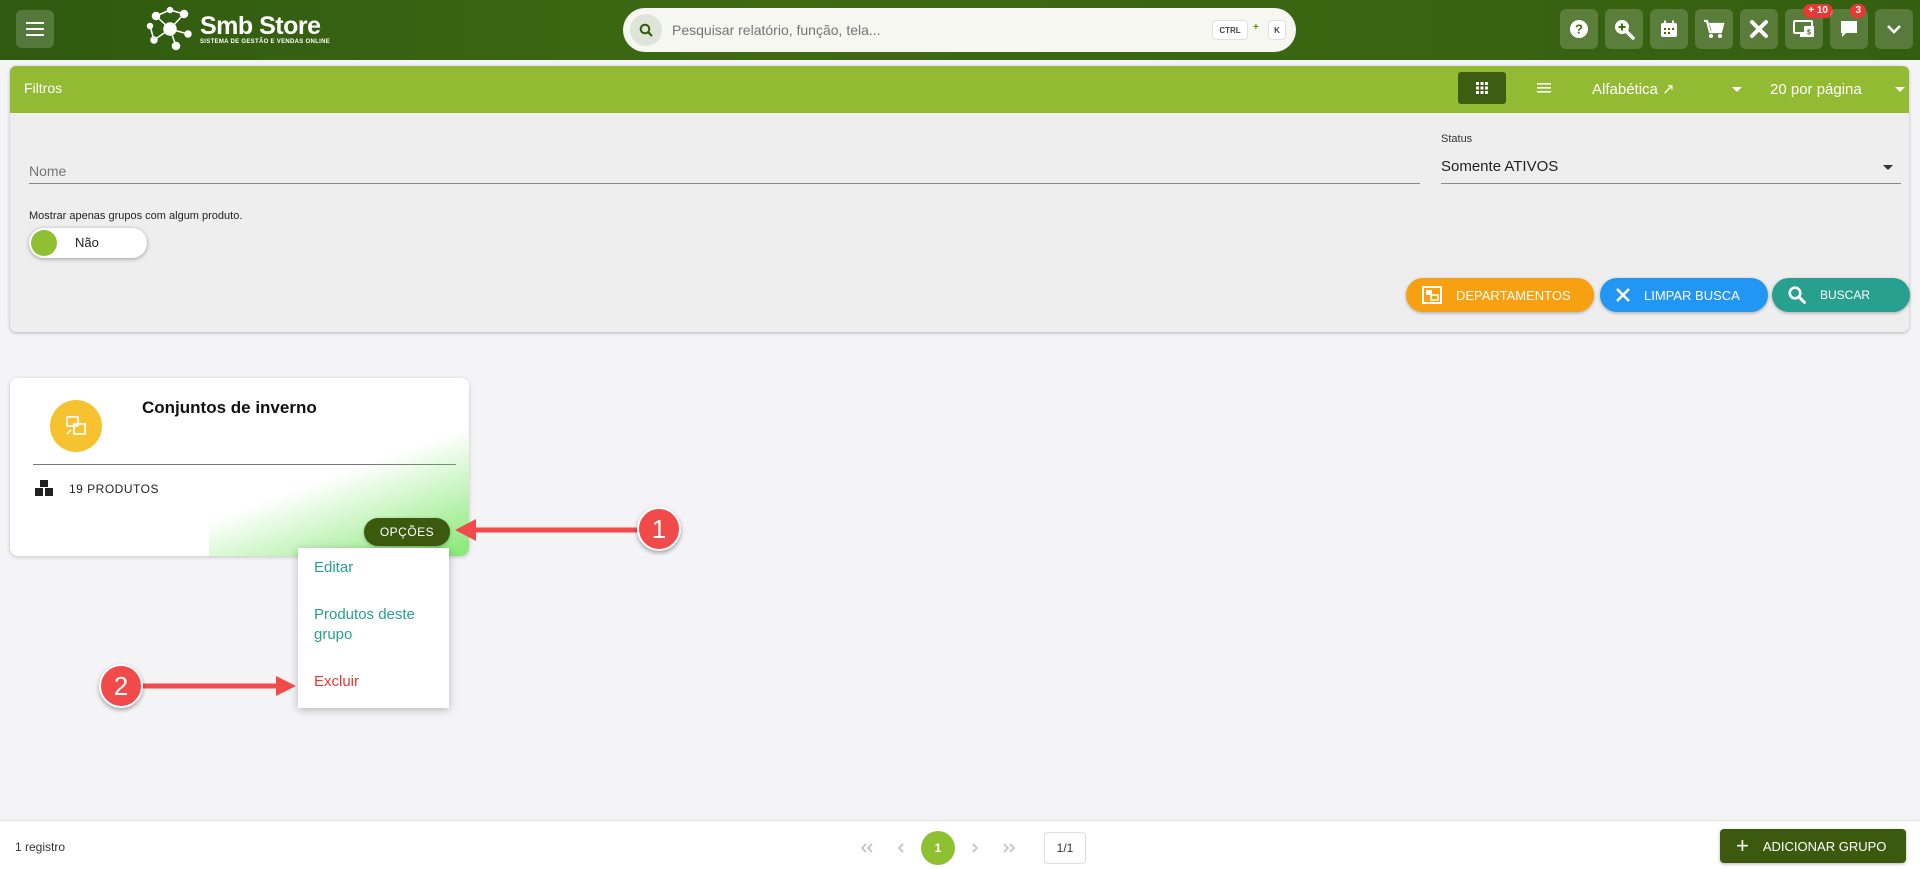  Describe the element at coordinates (260, 26) in the screenshot. I see `brand-title: Smb Store` at that location.